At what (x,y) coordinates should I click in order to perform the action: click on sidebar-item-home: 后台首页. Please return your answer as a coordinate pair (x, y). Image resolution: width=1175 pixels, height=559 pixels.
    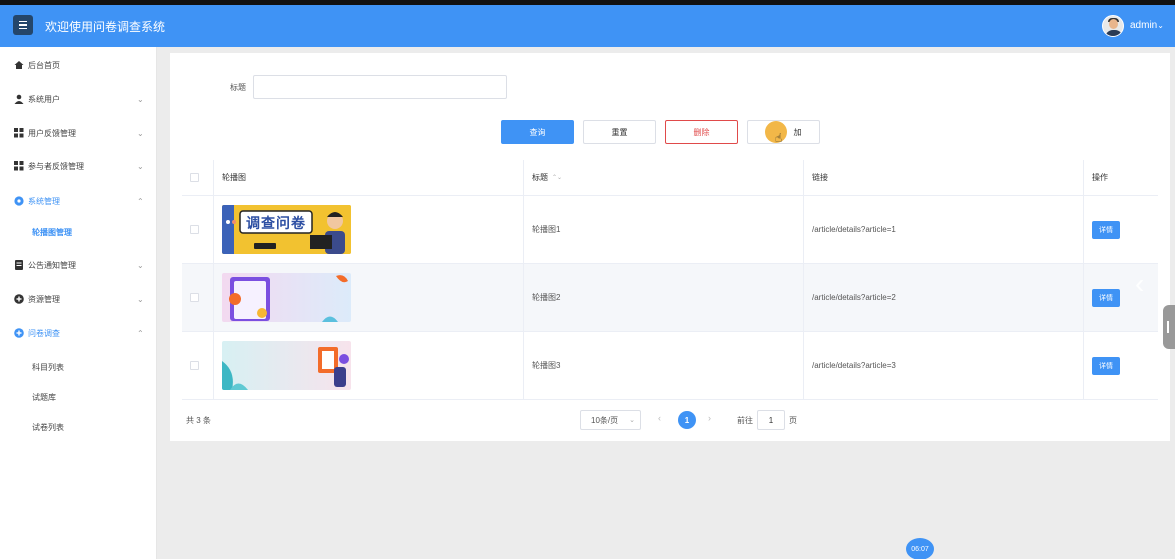
    Looking at the image, I should click on (78, 65).